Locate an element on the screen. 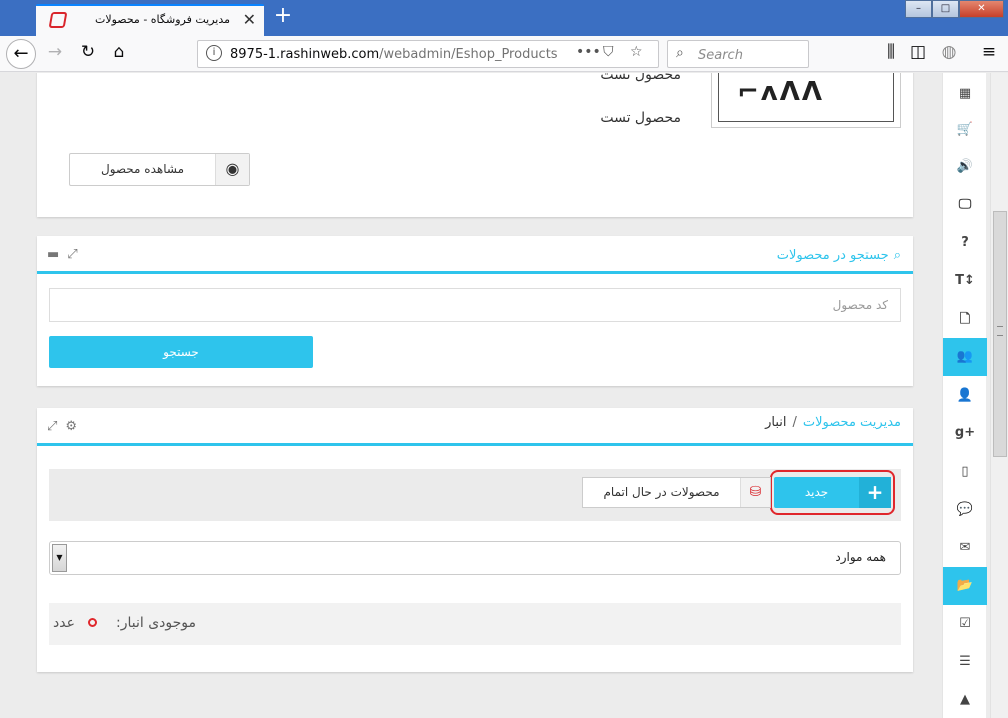  sidebar-icon: ◫ is located at coordinates (918, 52).